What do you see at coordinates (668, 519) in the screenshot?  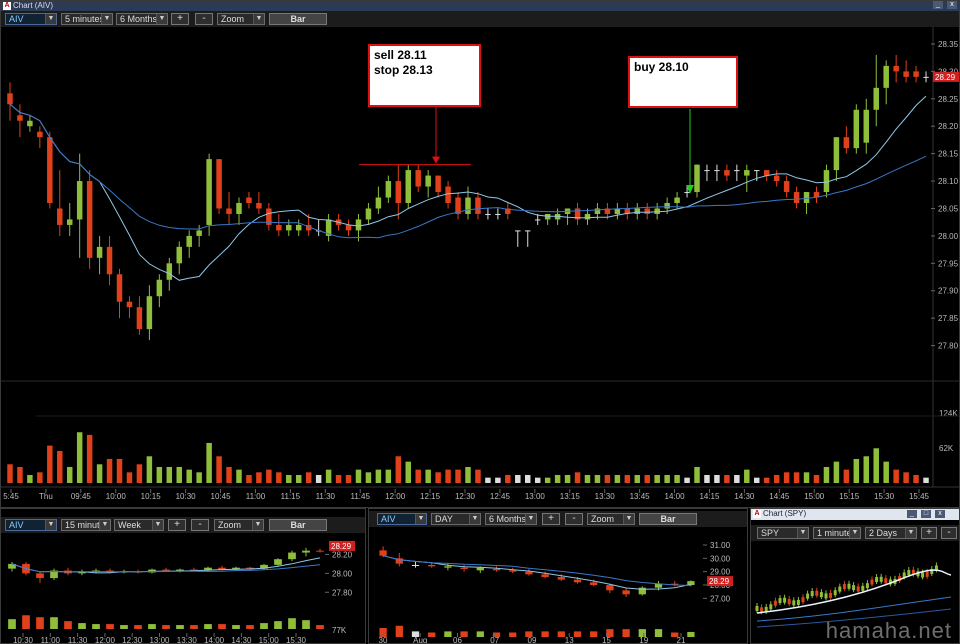 I see `bm-chart-type-button: Bar` at bounding box center [668, 519].